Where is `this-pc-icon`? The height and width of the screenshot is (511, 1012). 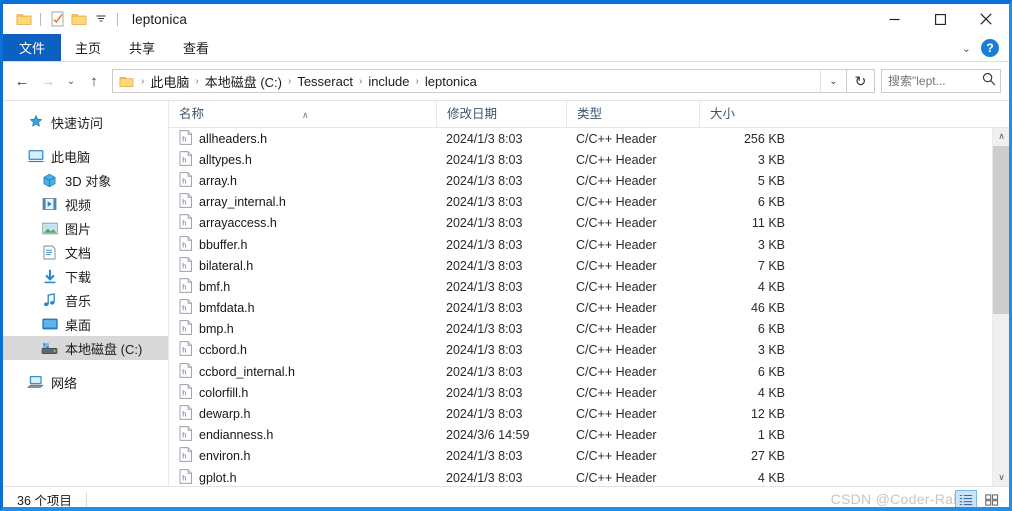
this-pc-icon is located at coordinates (35, 156).